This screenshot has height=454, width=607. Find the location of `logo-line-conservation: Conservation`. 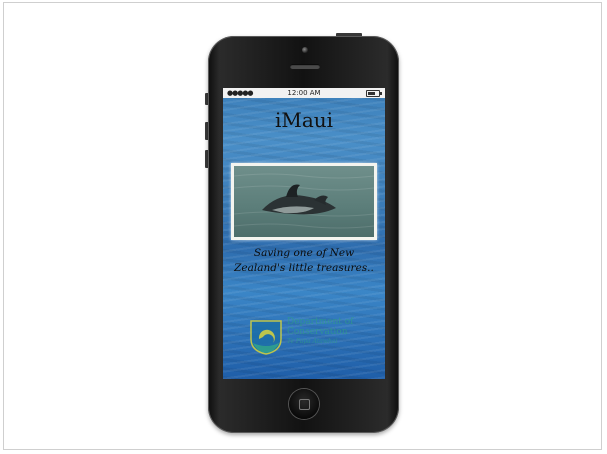

logo-line-conservation: Conservation is located at coordinates (317, 332).